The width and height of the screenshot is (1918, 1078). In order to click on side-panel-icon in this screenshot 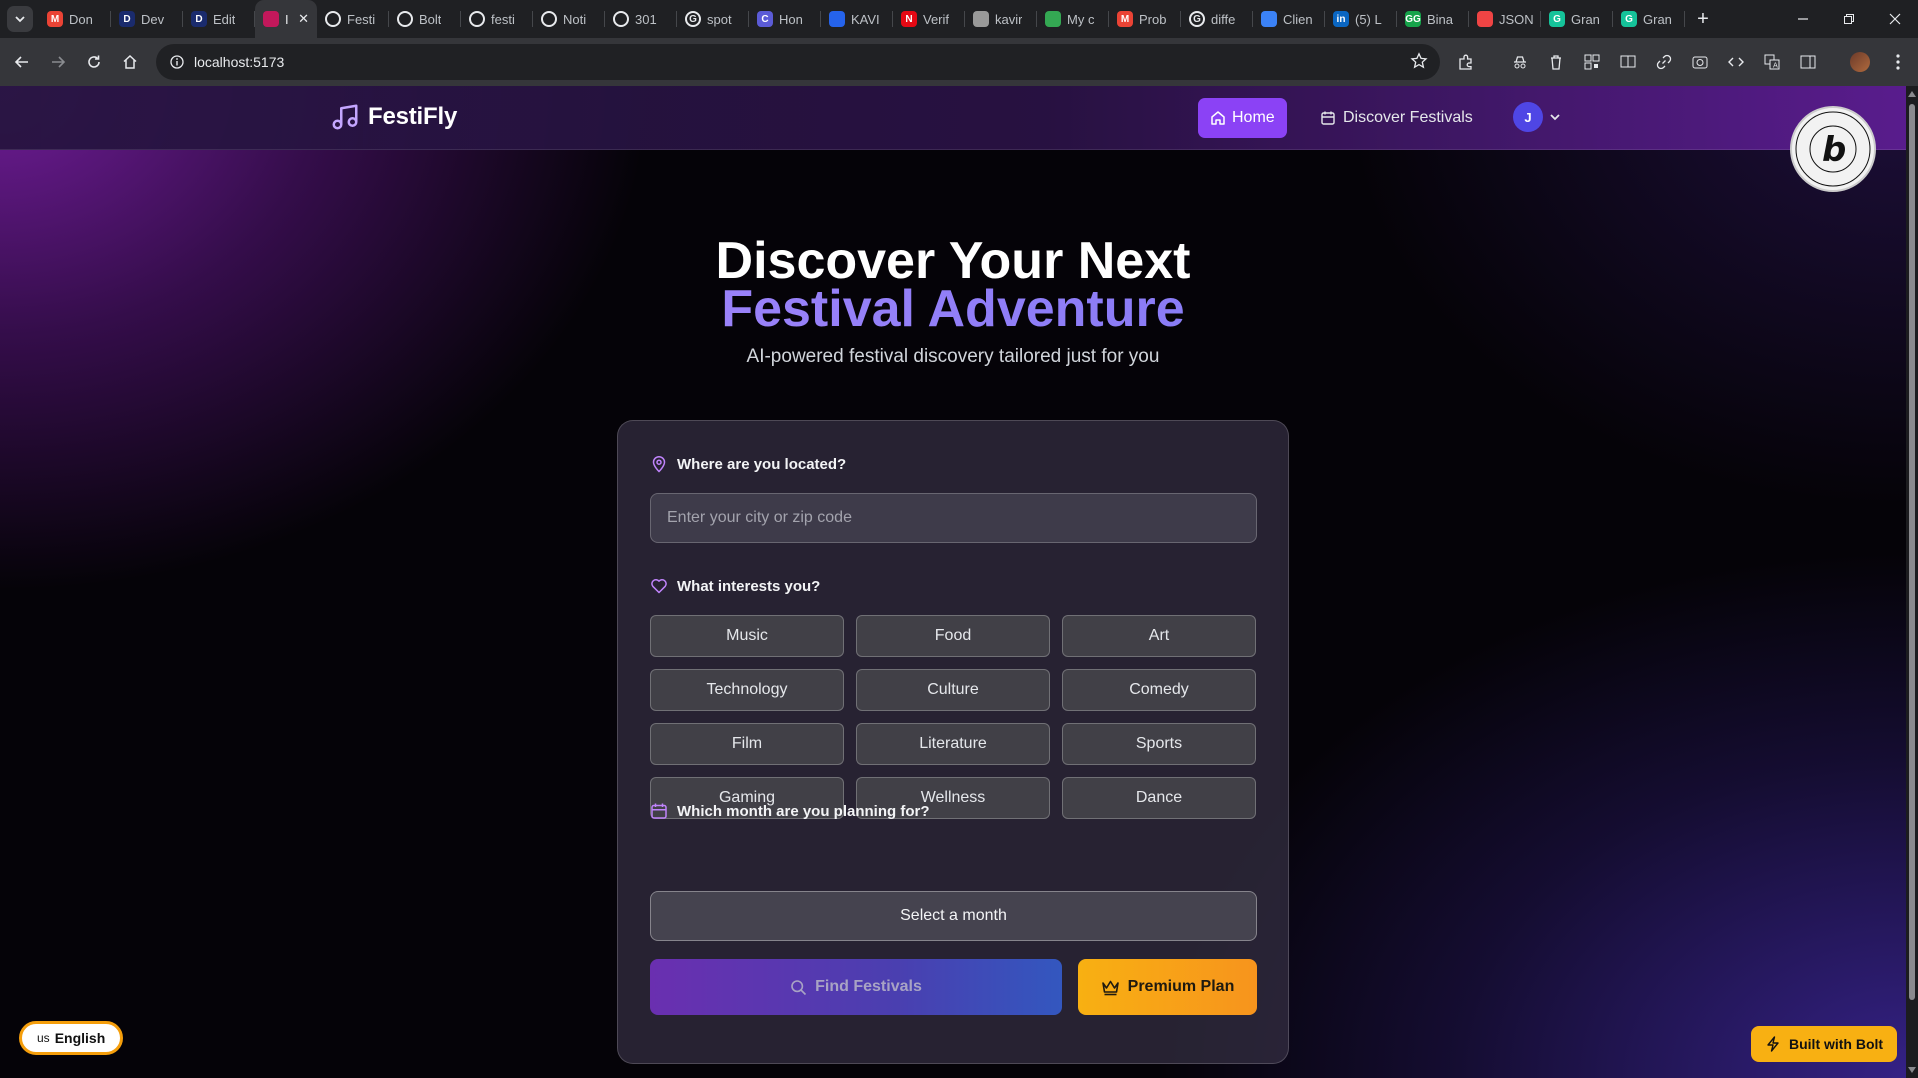, I will do `click(1808, 62)`.